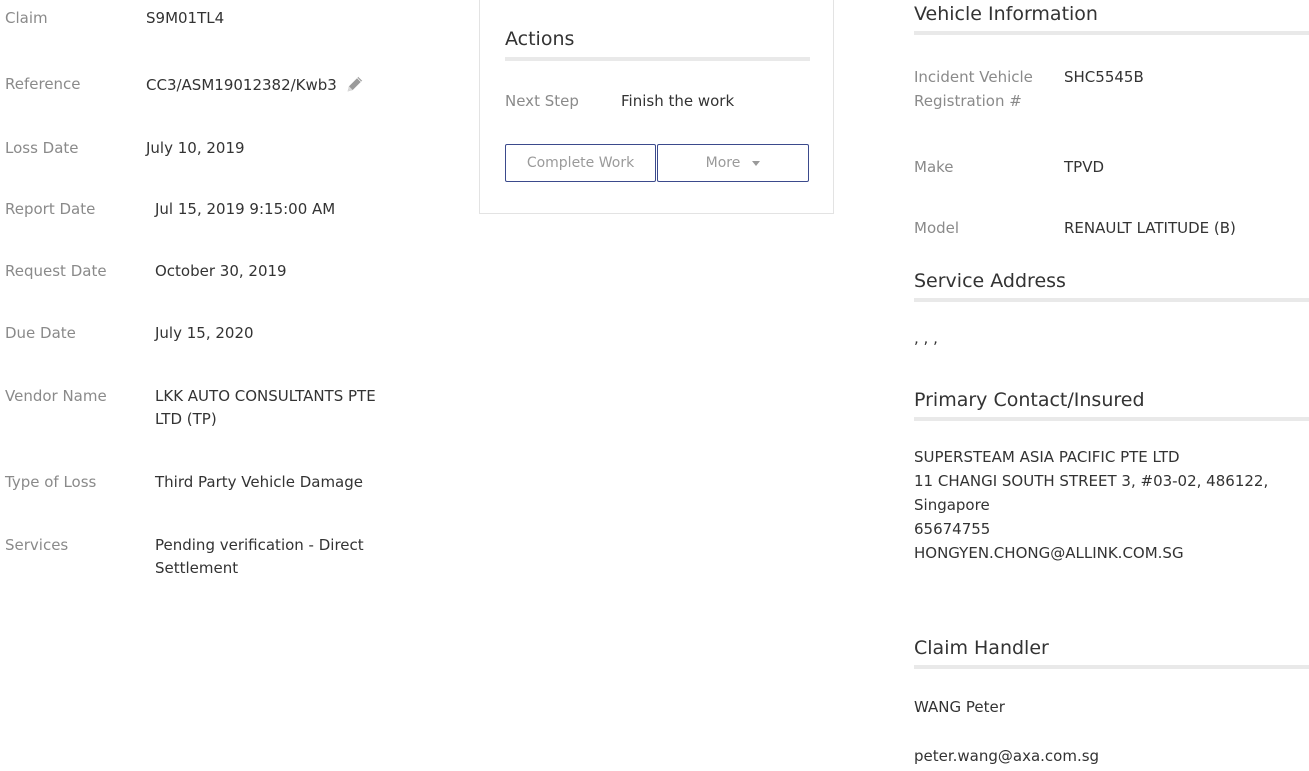 The image size is (1309, 771). I want to click on pencil-icon, so click(355, 84).